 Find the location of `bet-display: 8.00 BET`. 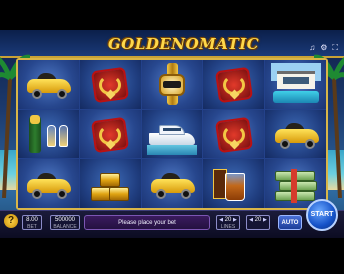

bet-display: 8.00 BET is located at coordinates (32, 222).